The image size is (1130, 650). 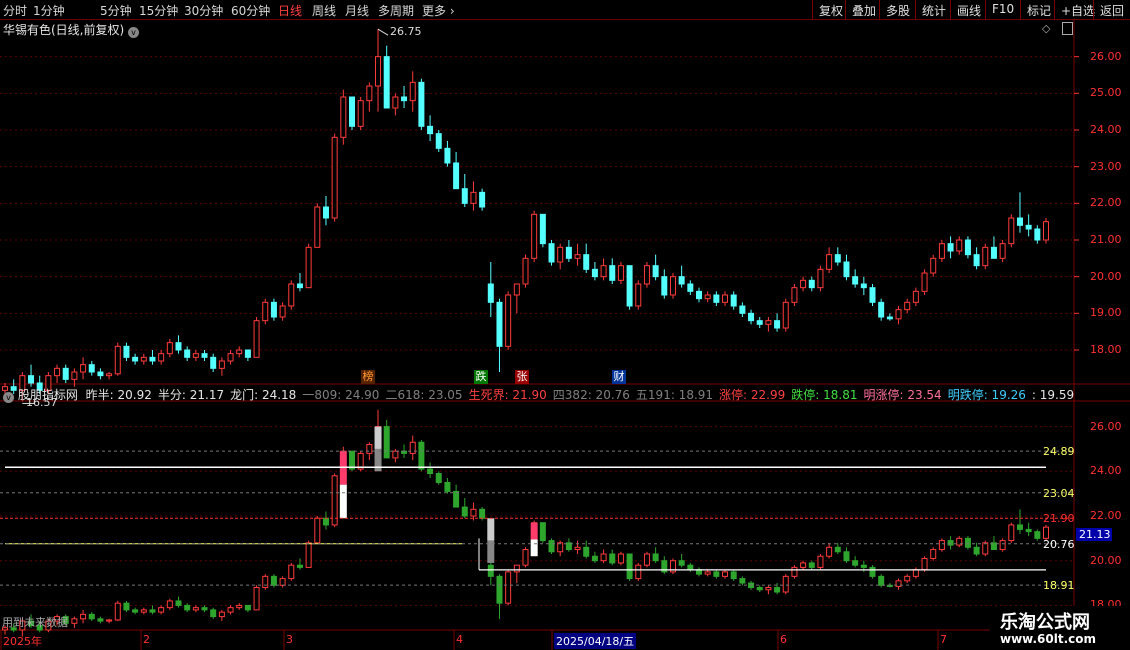 I want to click on main-y-tick-2: 24.00, so click(x=1106, y=129).